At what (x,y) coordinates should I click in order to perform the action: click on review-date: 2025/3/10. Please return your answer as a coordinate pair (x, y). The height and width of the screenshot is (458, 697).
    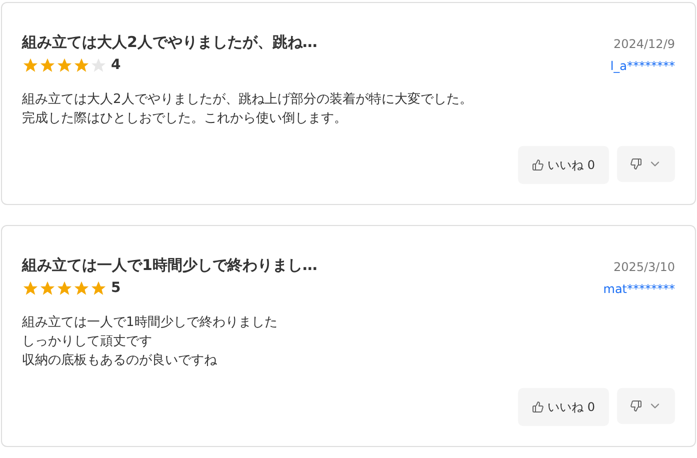
    Looking at the image, I should click on (644, 267).